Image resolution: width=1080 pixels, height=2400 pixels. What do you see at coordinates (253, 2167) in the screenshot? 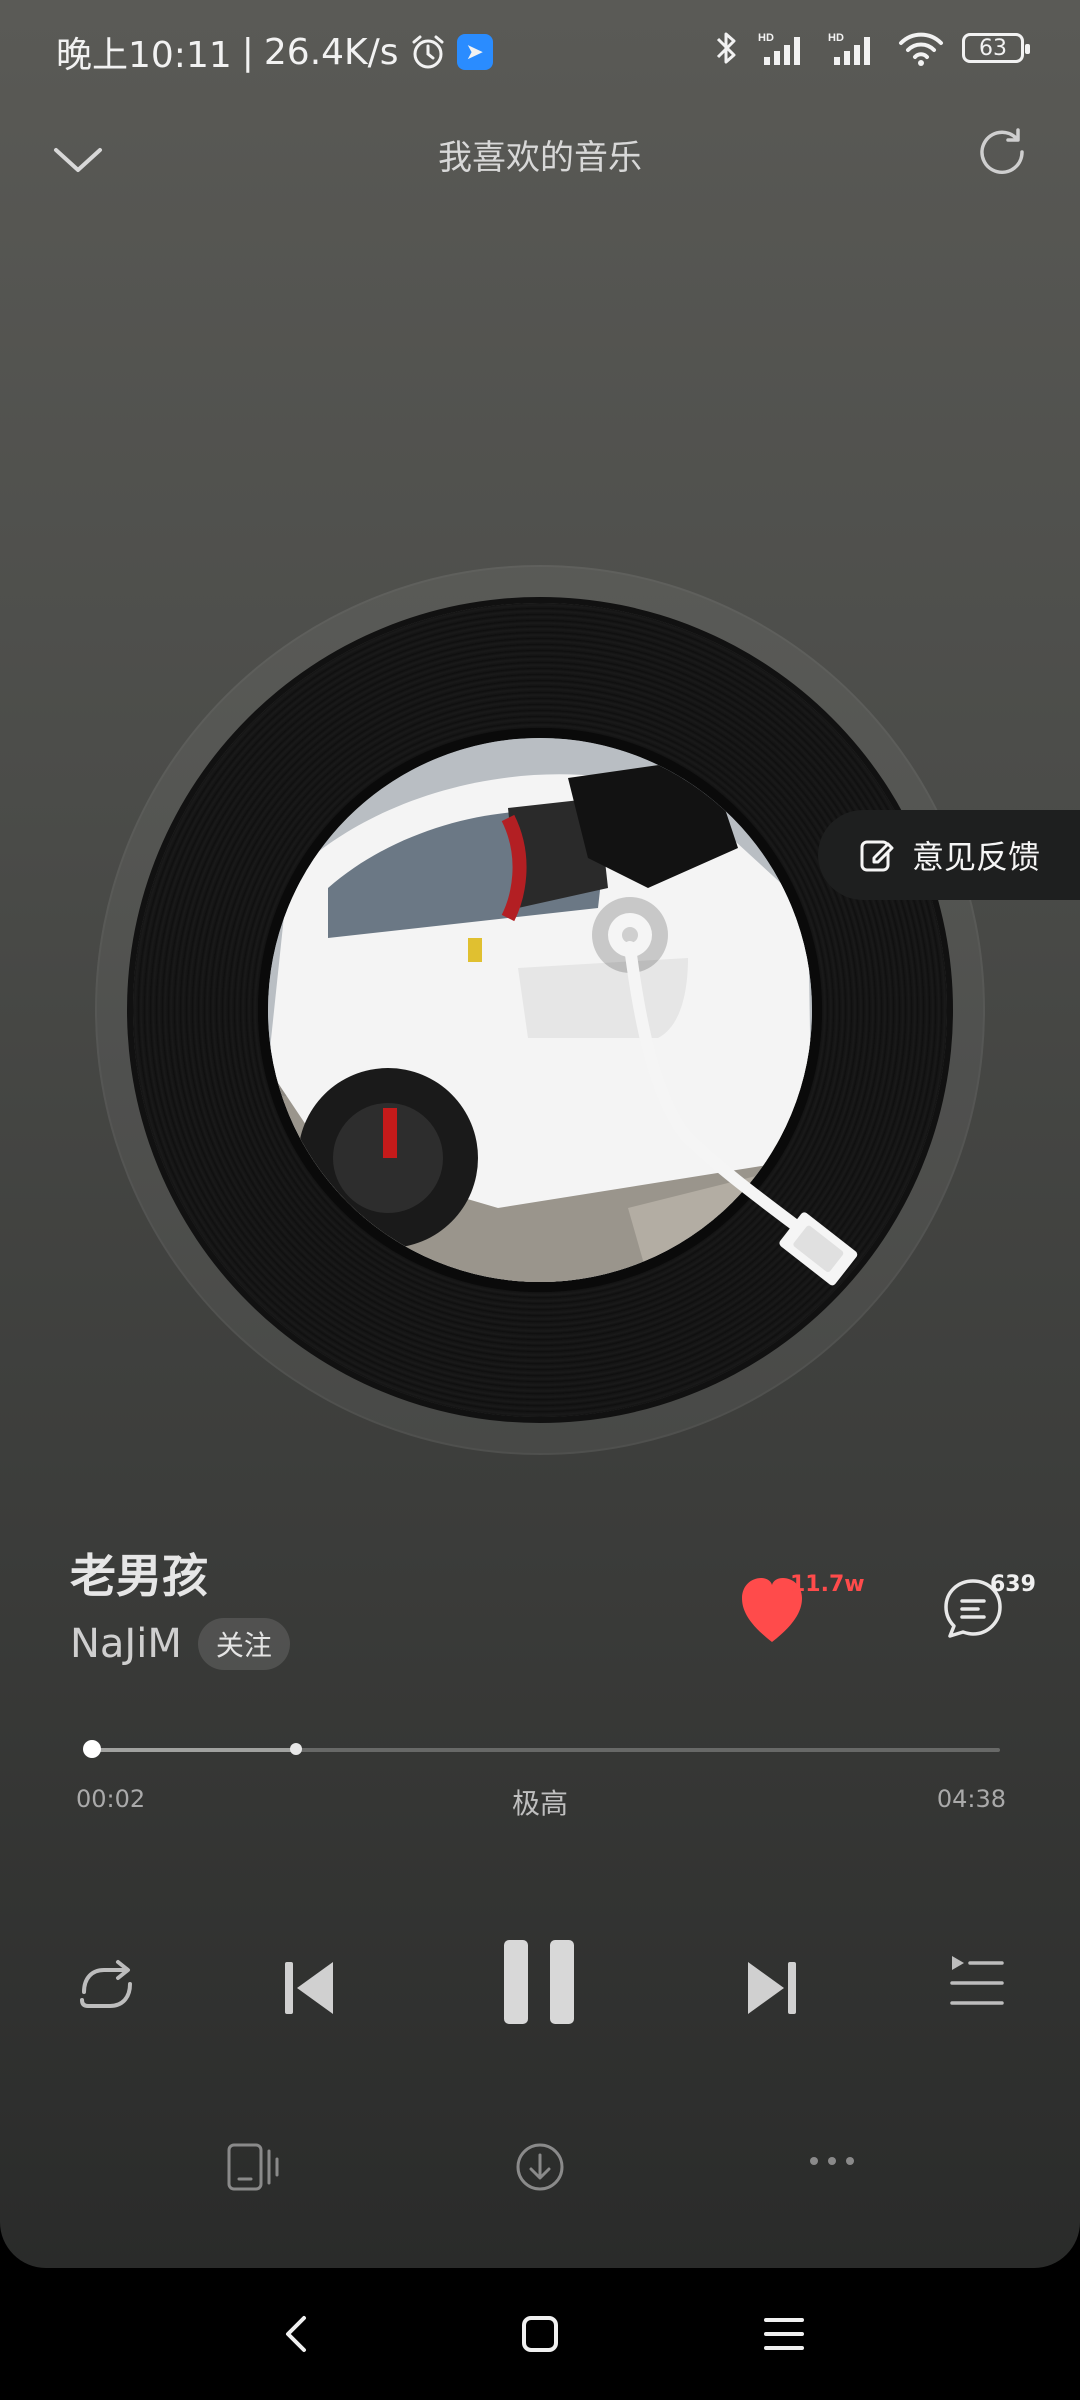
I see `device-switch-icon` at bounding box center [253, 2167].